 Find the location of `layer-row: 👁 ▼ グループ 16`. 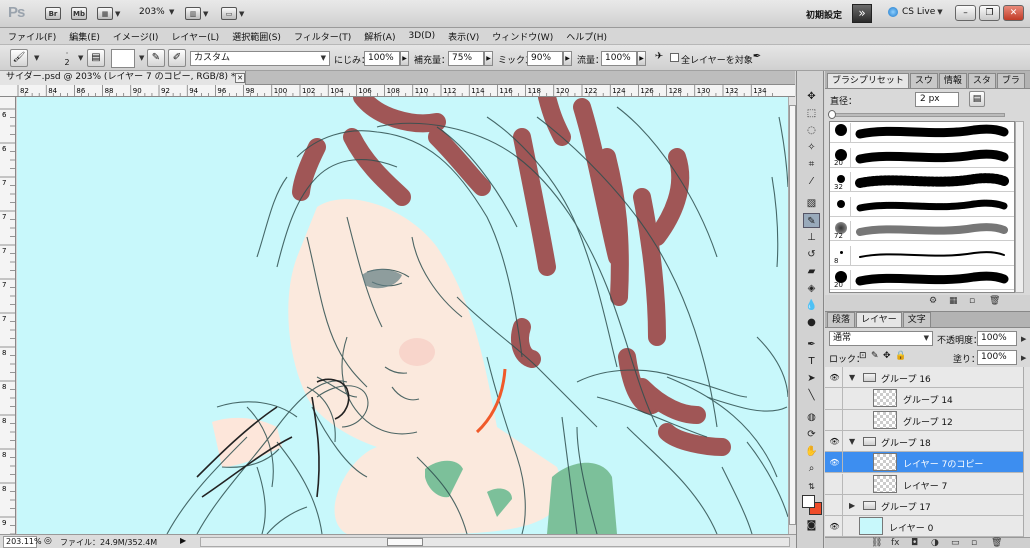

layer-row: 👁 ▼ グループ 16 is located at coordinates (924, 378).